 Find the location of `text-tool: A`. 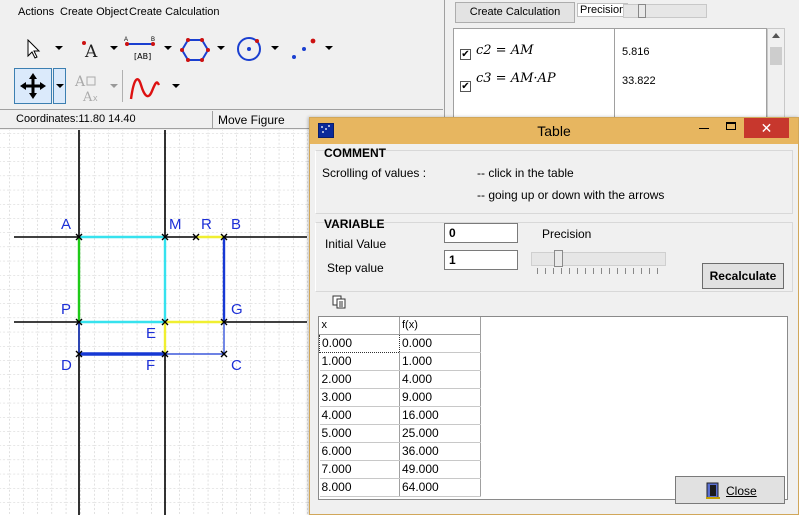

text-tool: A is located at coordinates (90, 49).